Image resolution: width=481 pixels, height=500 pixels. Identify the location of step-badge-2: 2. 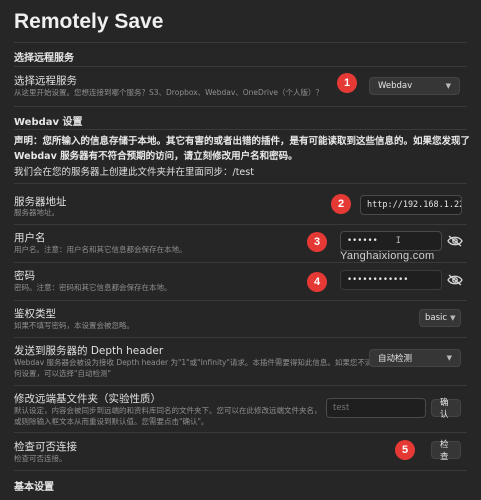
(341, 204).